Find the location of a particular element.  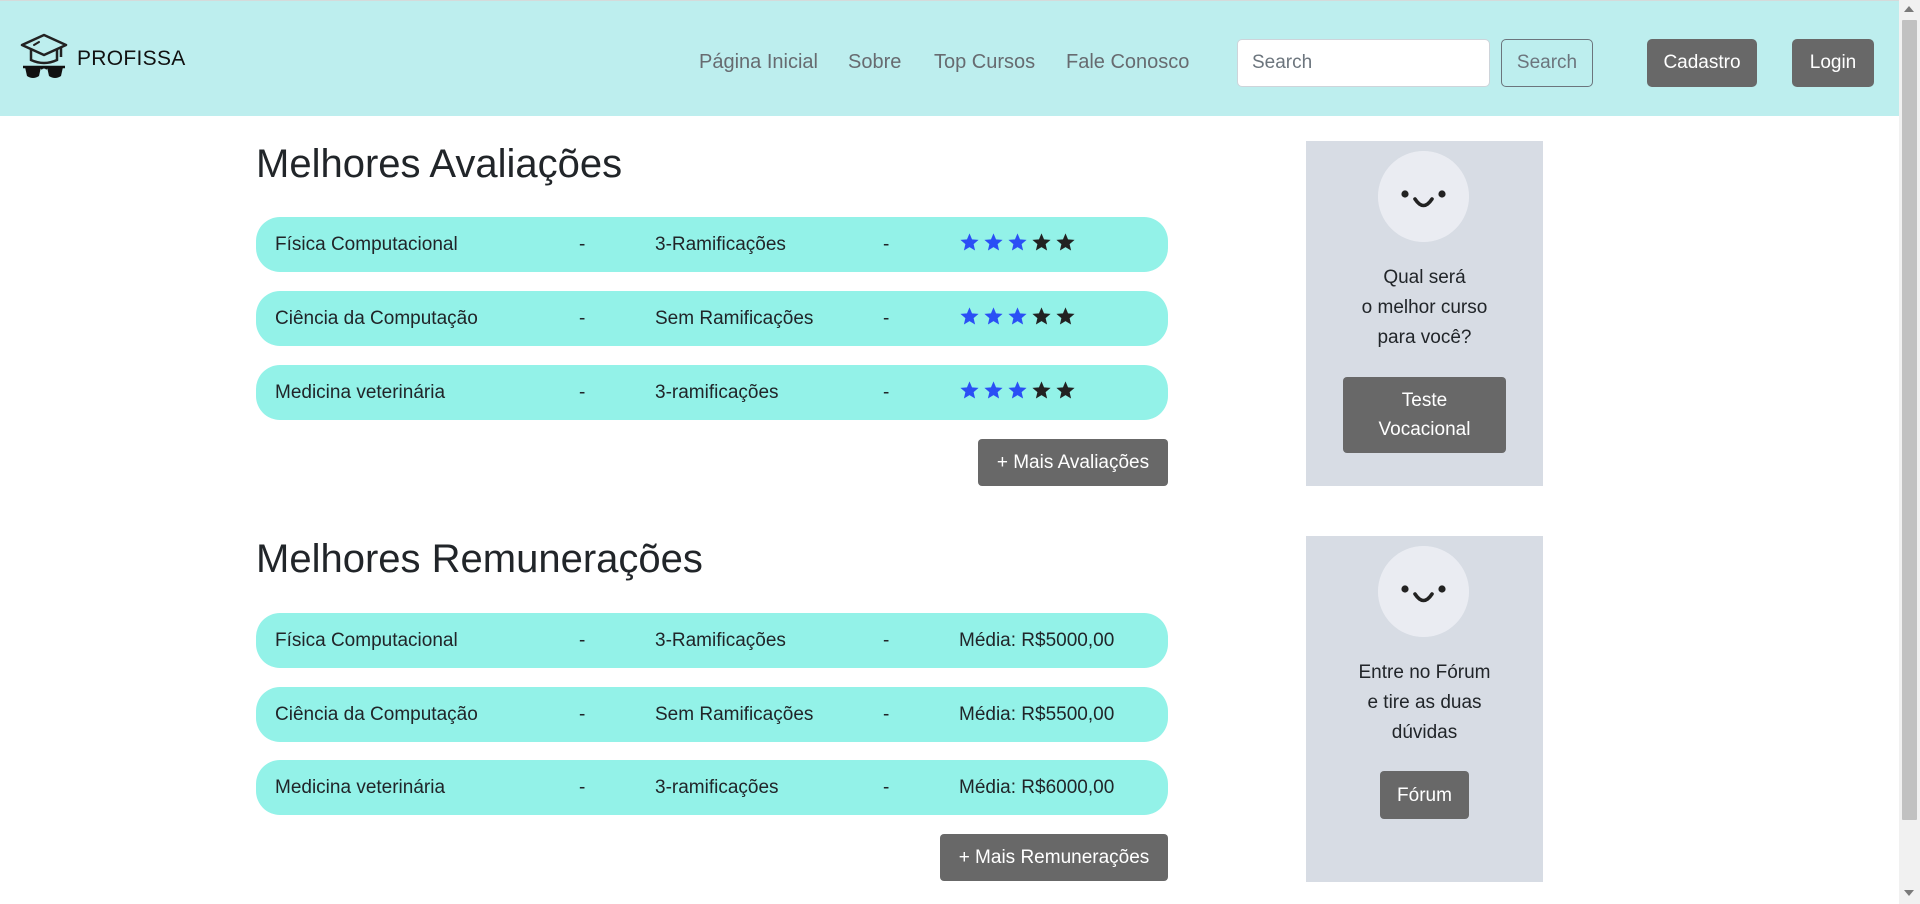

average-salary: Média: R$6000,00 is located at coordinates (1037, 787).